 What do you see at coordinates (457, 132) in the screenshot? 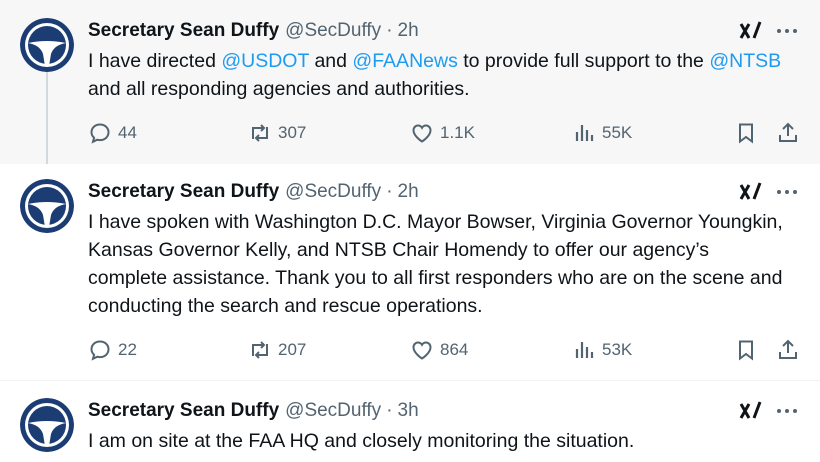
I see `like-count: 1.1K` at bounding box center [457, 132].